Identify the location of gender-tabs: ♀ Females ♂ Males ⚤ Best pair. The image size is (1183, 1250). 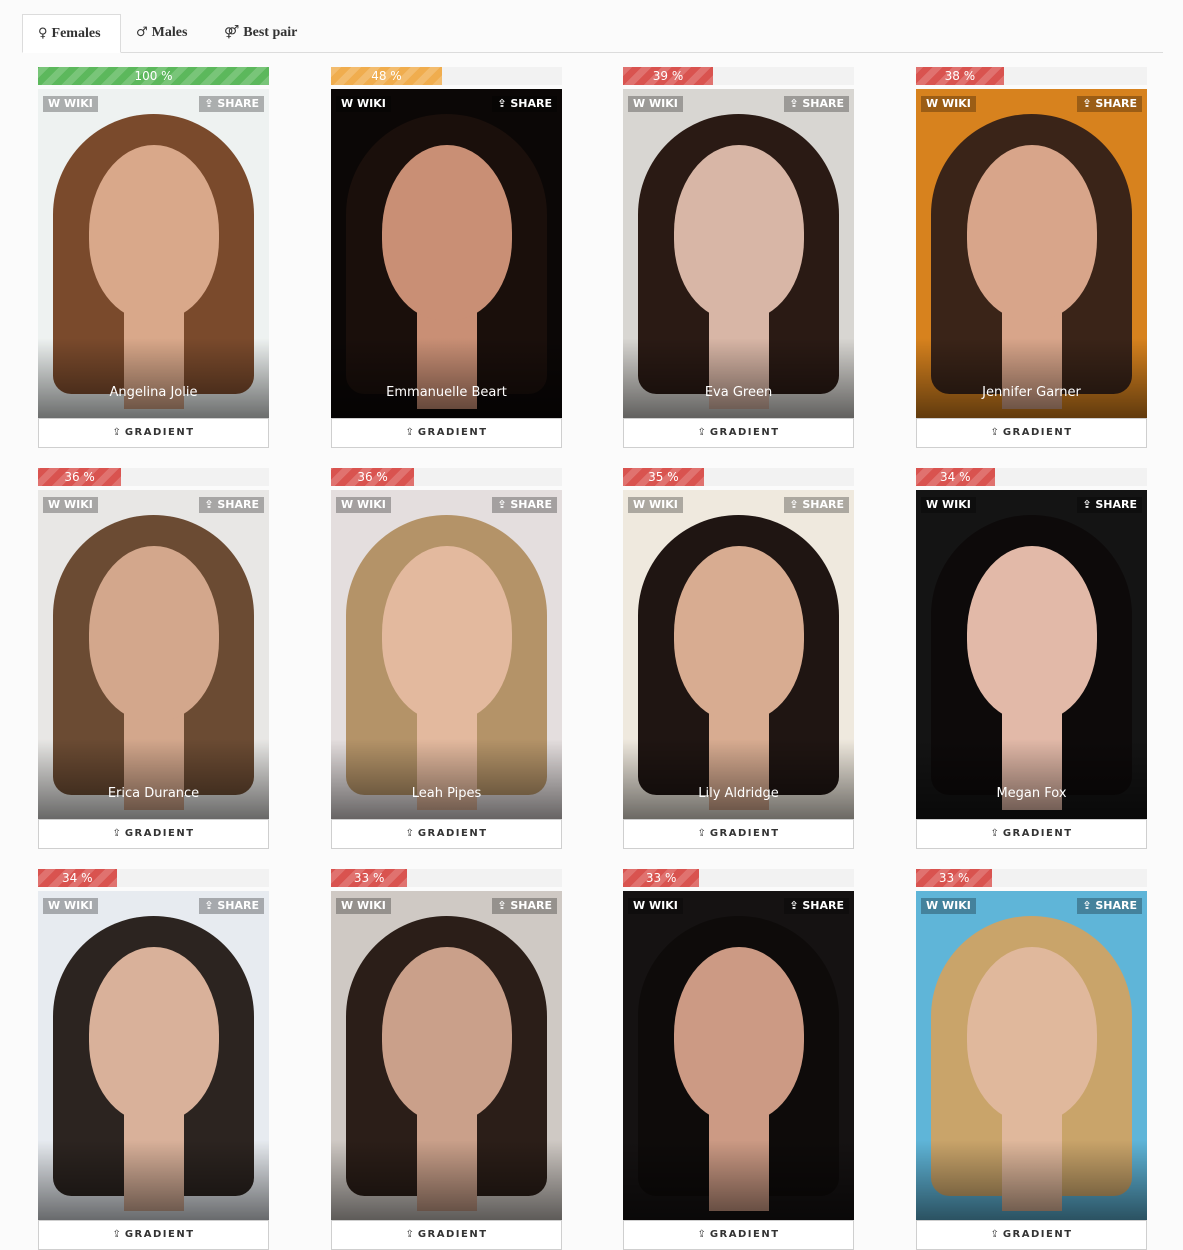
(592, 33).